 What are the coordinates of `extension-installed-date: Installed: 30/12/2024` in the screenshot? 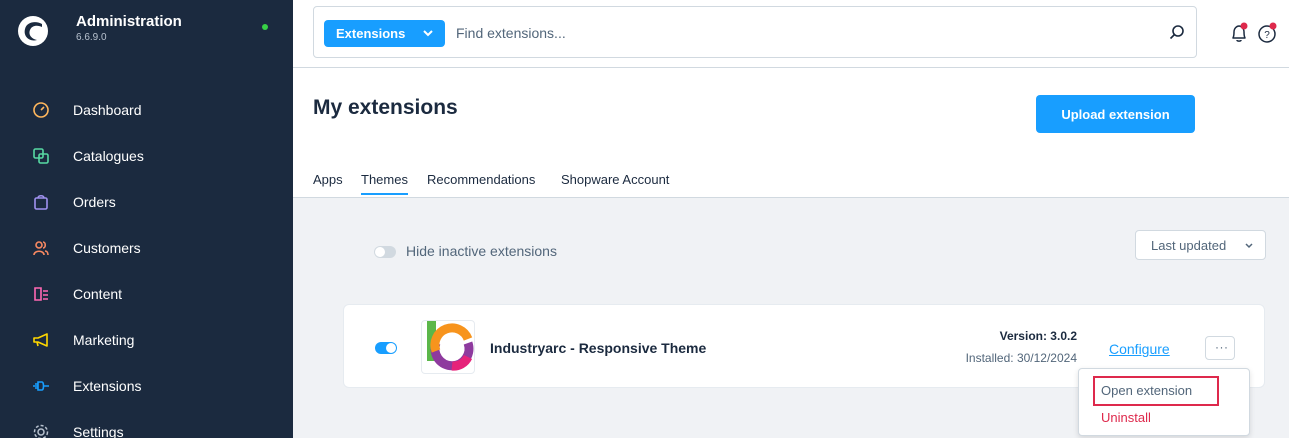 It's located at (1021, 358).